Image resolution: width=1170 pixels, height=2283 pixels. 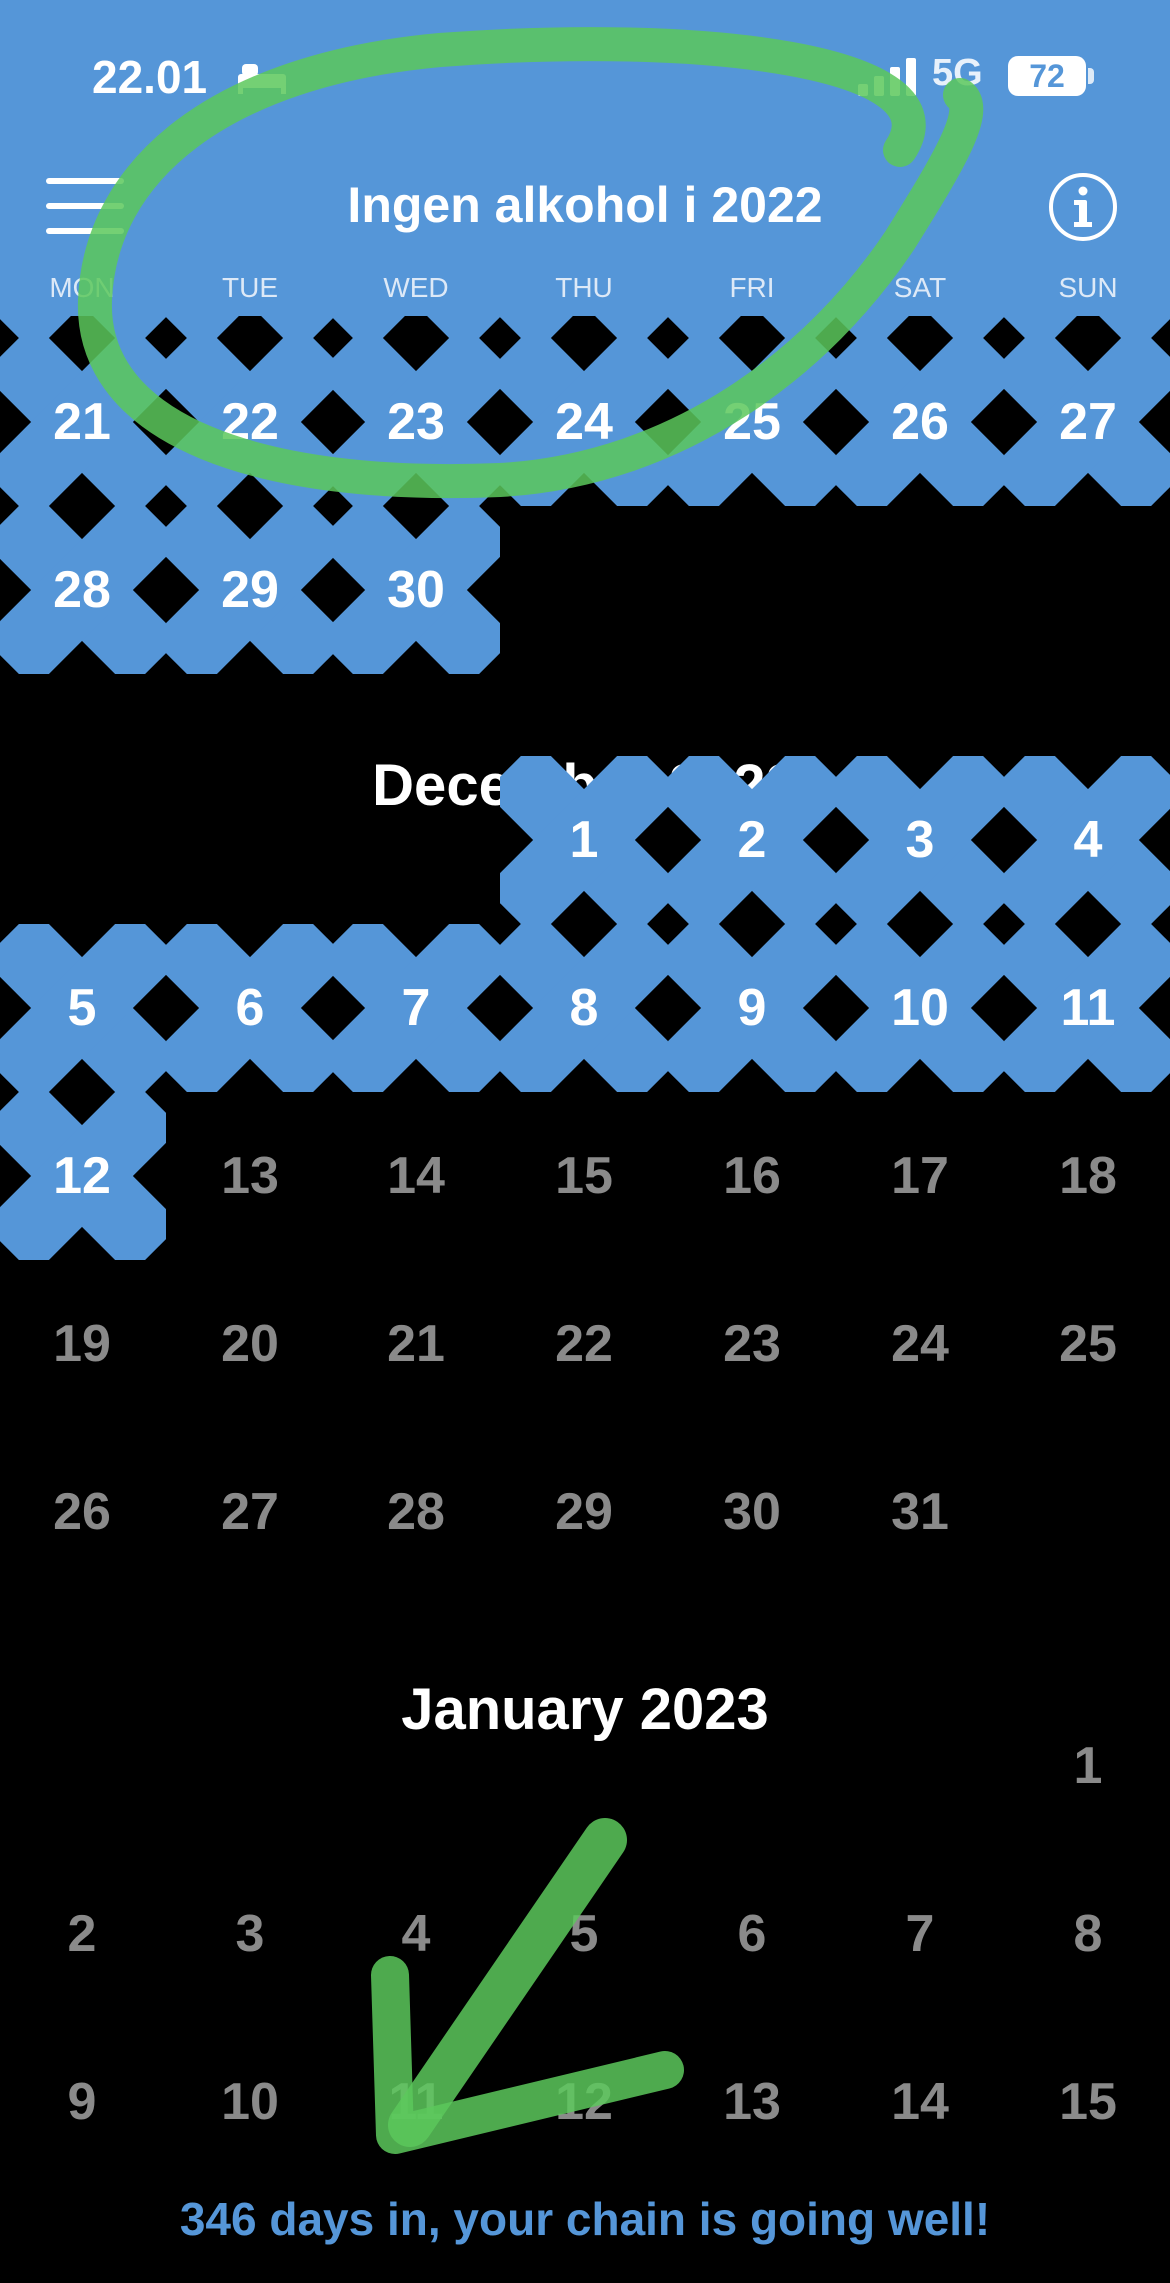 I want to click on calendar-day: 5, so click(x=584, y=1934).